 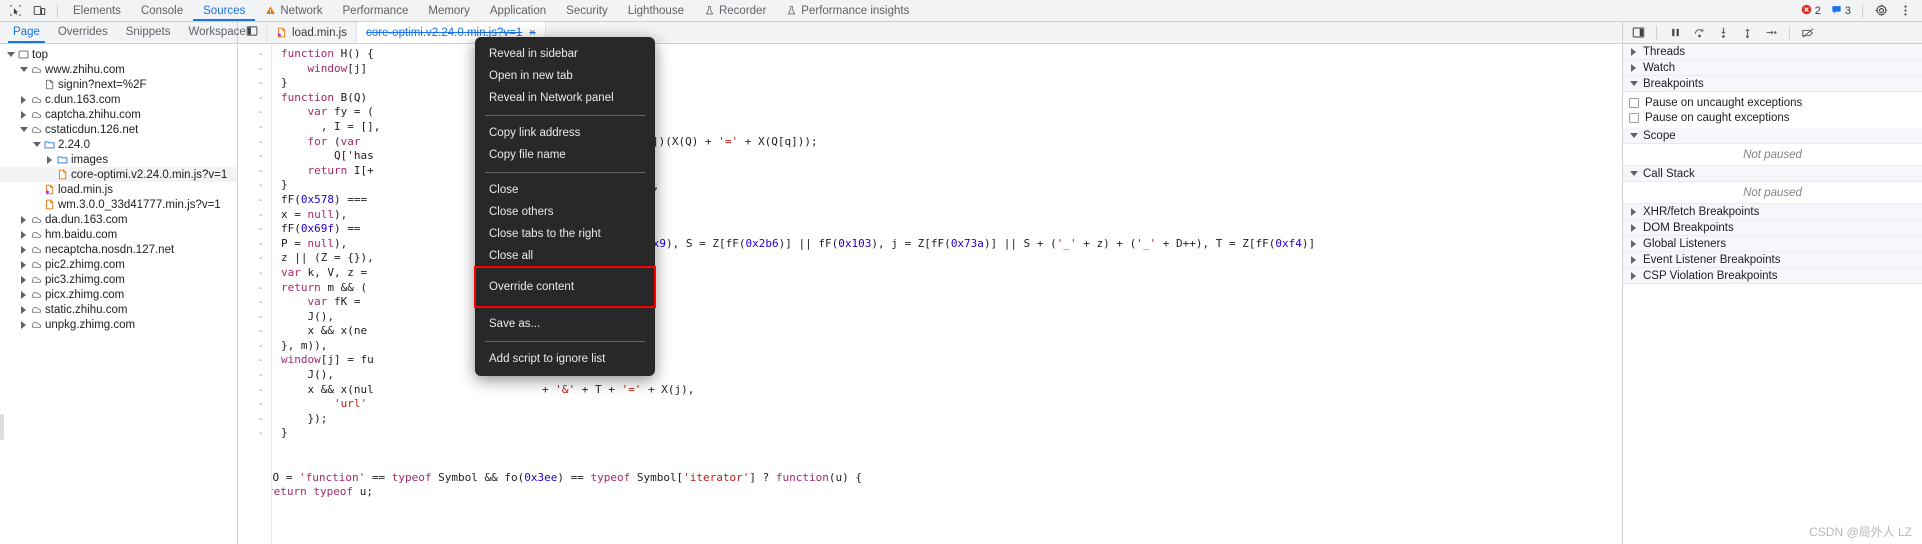 I want to click on main-tab-performance-insights: Performance insights, so click(x=847, y=10).